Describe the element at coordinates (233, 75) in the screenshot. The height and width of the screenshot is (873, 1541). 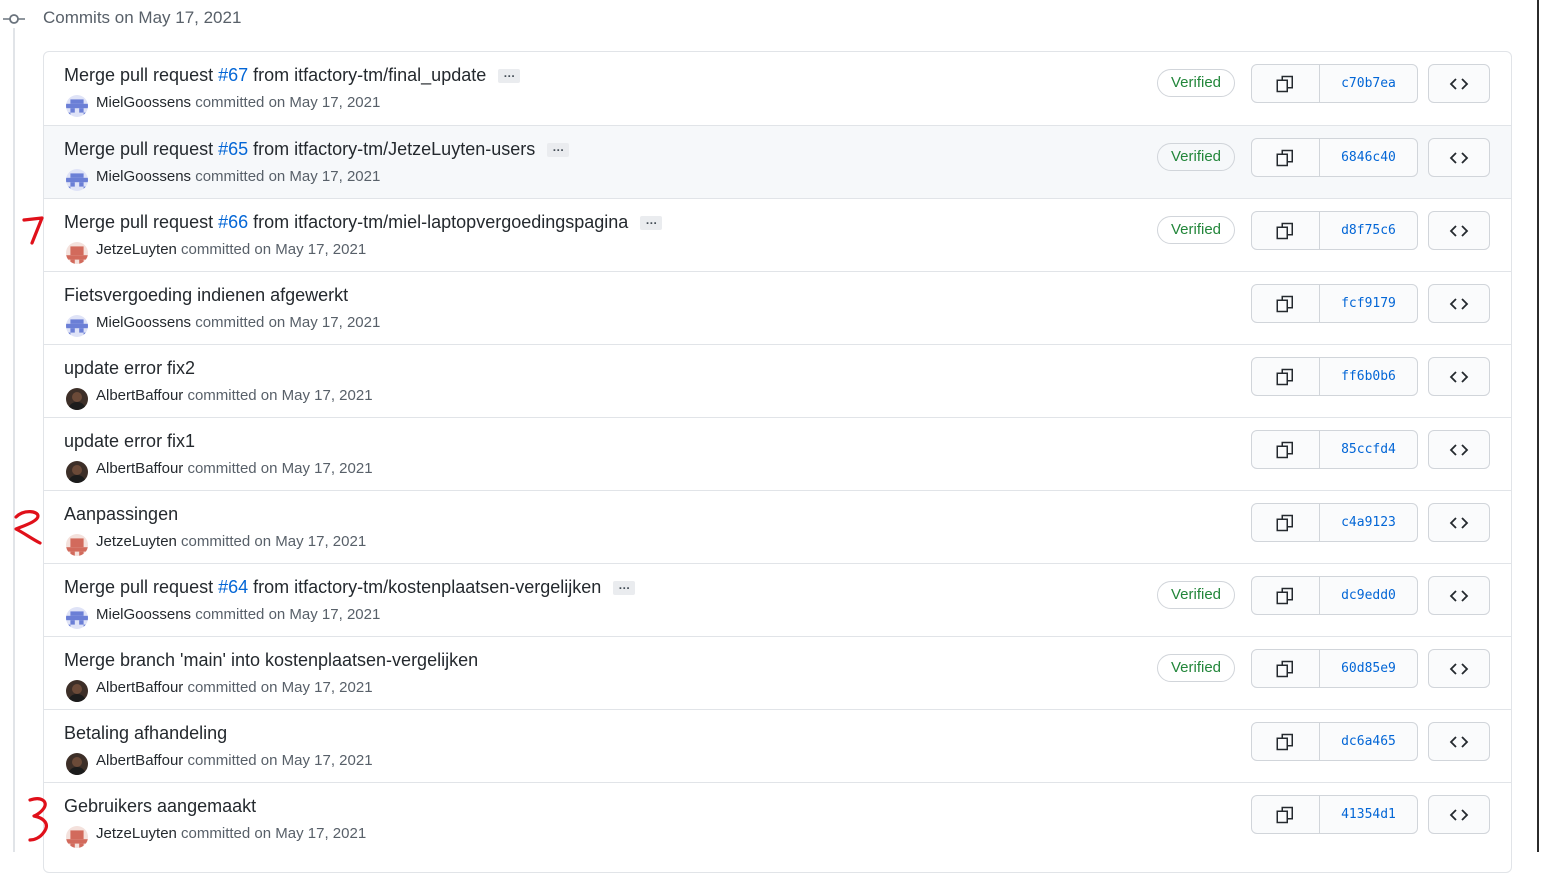
I see `pull-request-link: #67` at that location.